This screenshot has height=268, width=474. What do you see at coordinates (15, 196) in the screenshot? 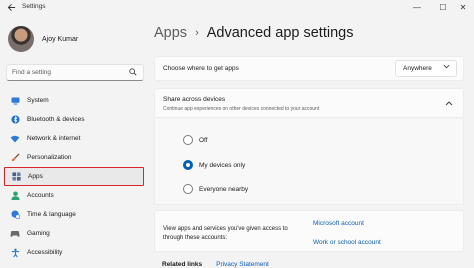
I see `accounts-icon` at bounding box center [15, 196].